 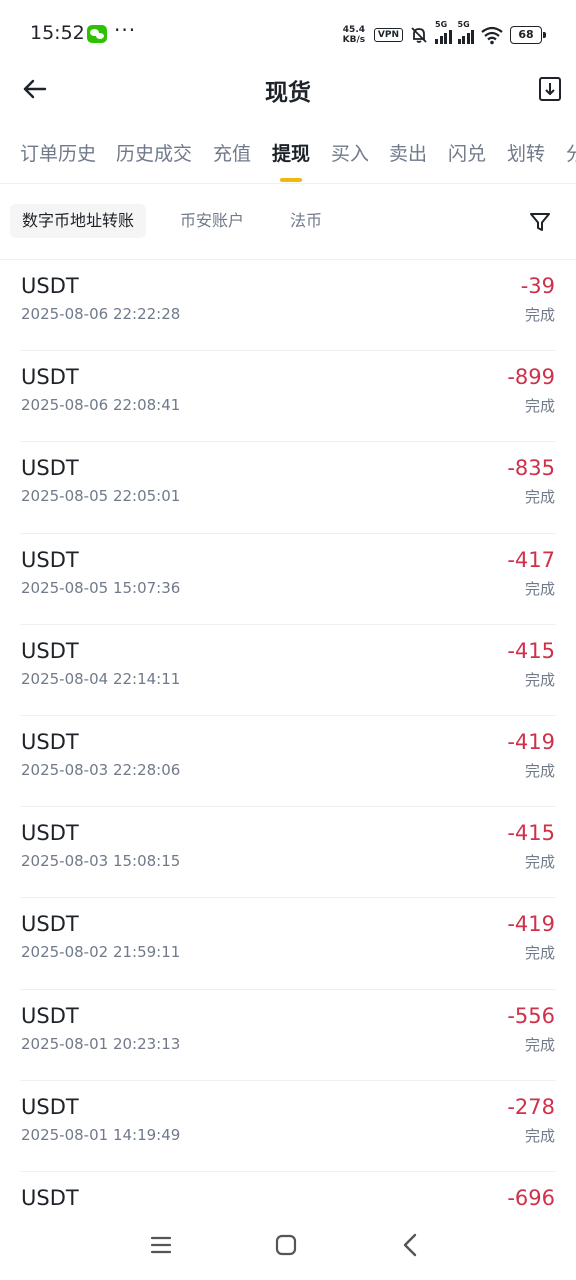 I want to click on history-tabs: 订单历史 历史成交 充值 提现 买入 卖出 闪兑 划转 分, so click(x=288, y=156).